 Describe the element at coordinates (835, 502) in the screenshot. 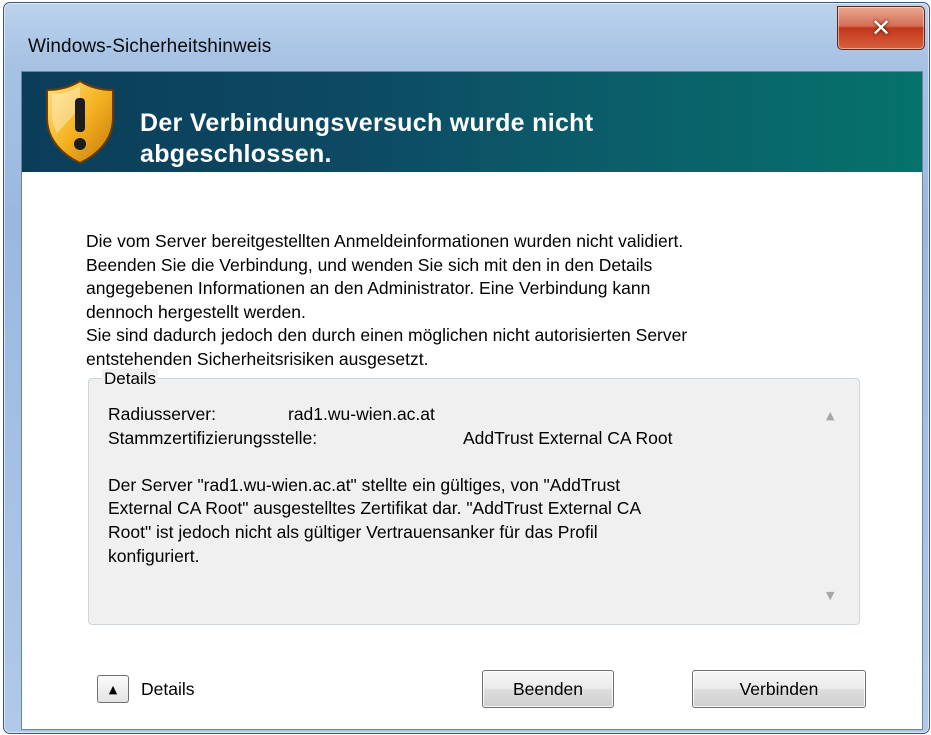

I see `details-scrollbar: ▲ ▼` at that location.